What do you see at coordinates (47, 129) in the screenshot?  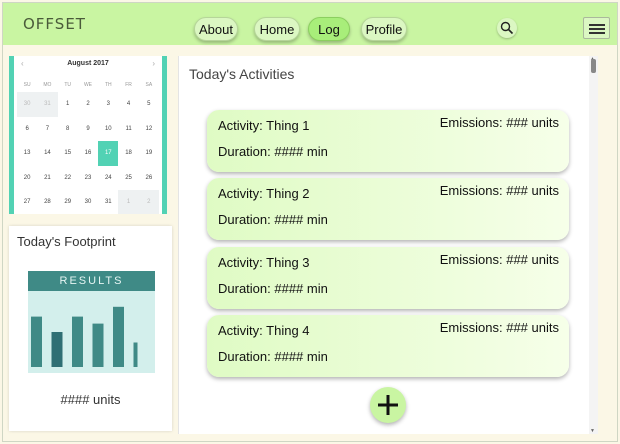 I see `calendar-day: 7` at bounding box center [47, 129].